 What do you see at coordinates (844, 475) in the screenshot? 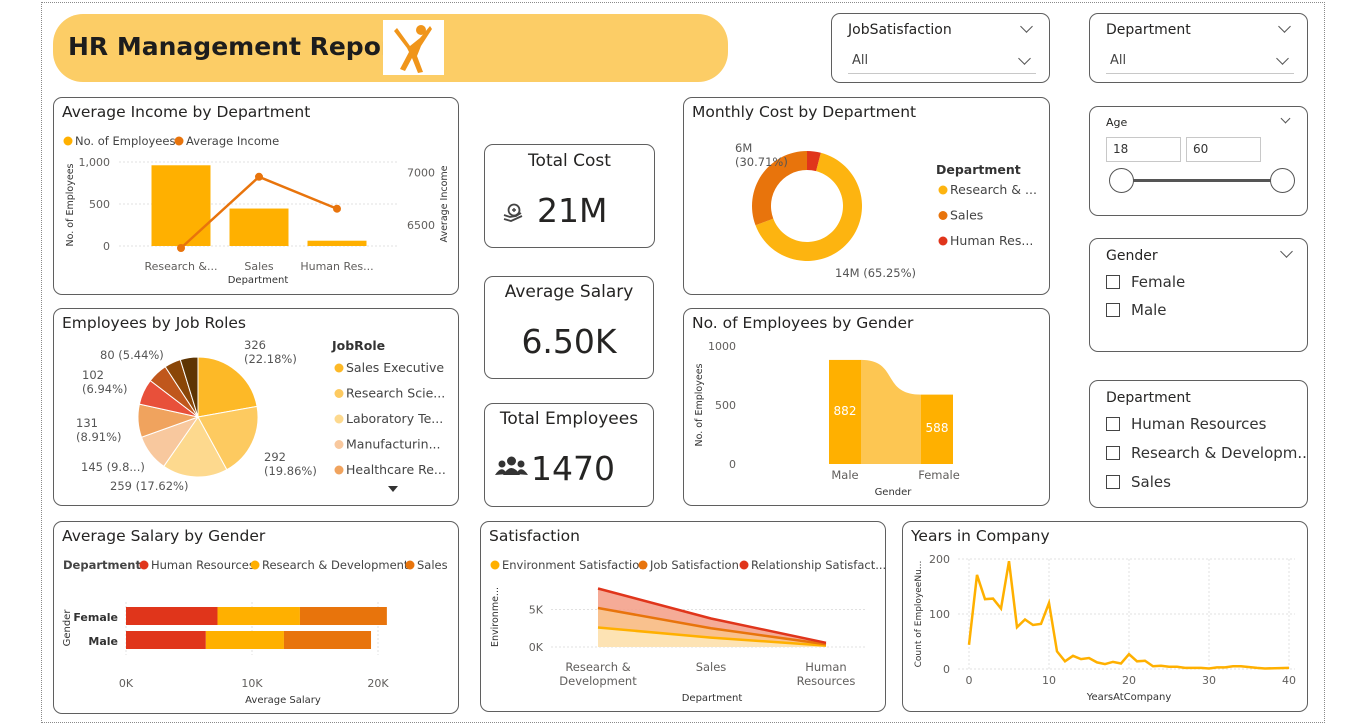
I see `x-tick-label: Male` at bounding box center [844, 475].